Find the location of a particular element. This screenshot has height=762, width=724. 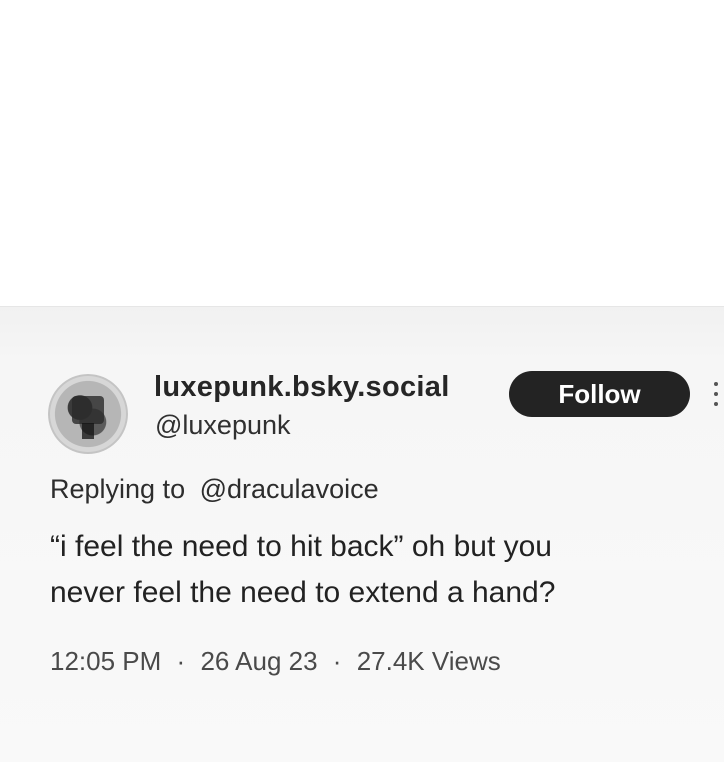

post-date: 26 Aug 23 is located at coordinates (258, 661).